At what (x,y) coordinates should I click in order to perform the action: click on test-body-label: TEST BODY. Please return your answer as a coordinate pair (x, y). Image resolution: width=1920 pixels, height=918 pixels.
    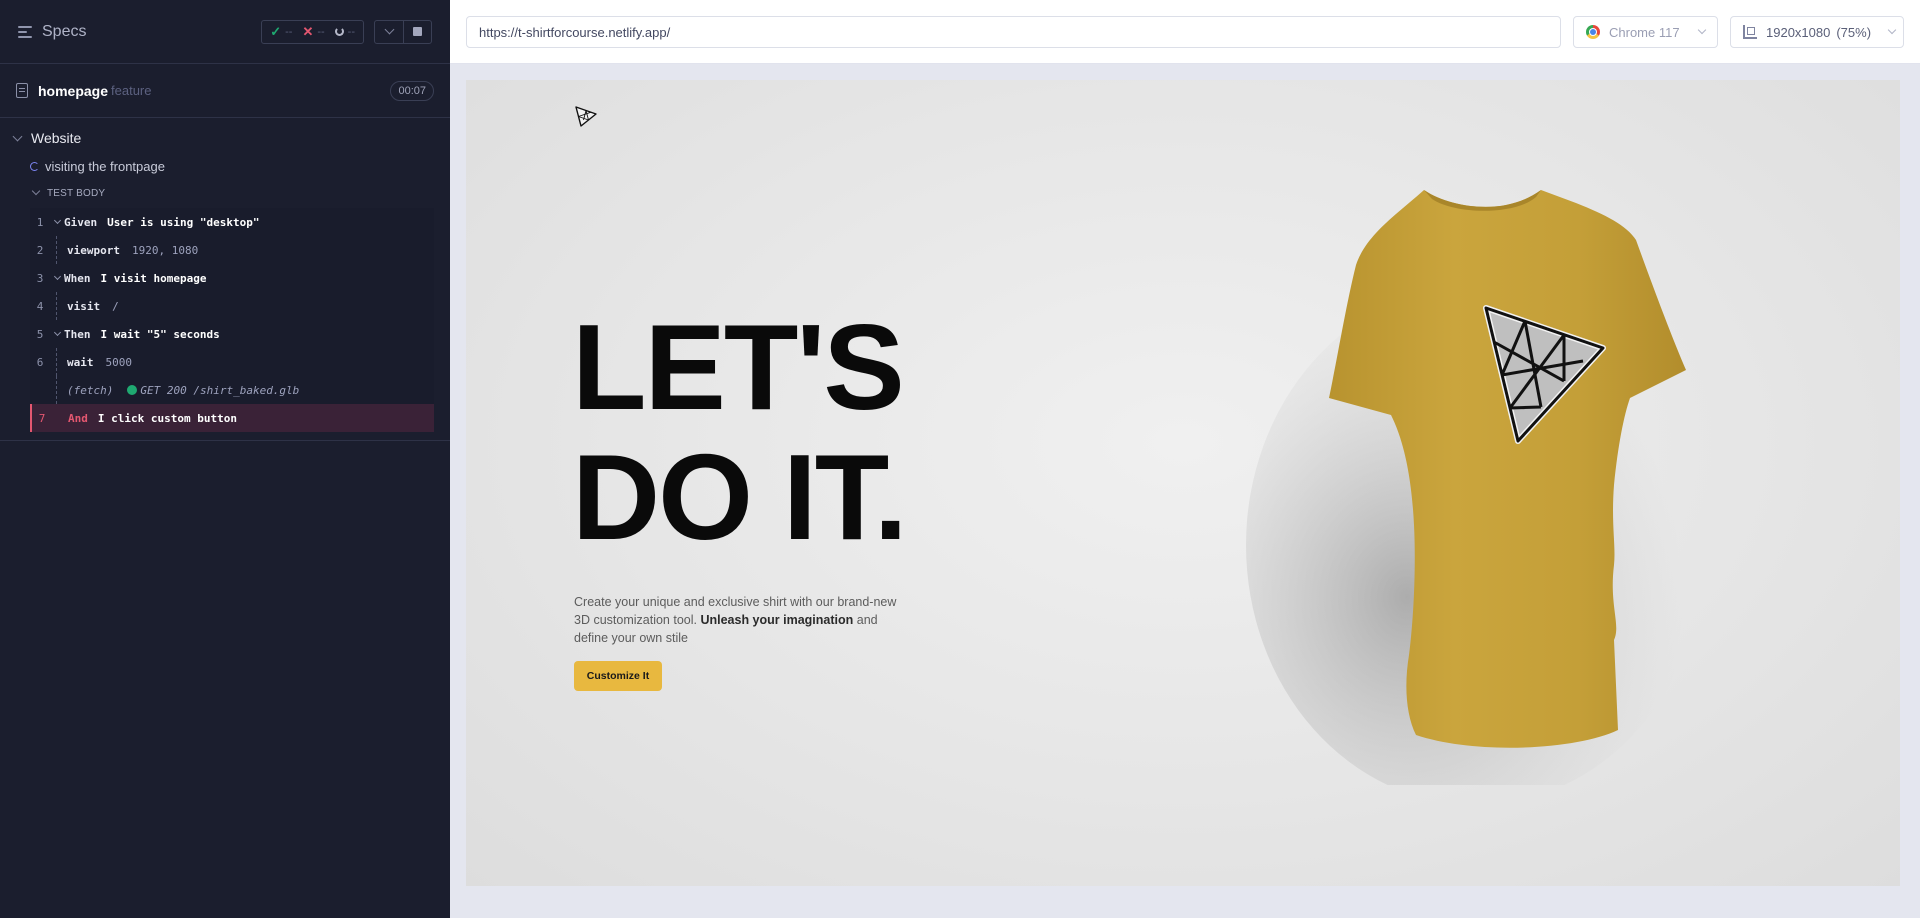
    Looking at the image, I should click on (76, 193).